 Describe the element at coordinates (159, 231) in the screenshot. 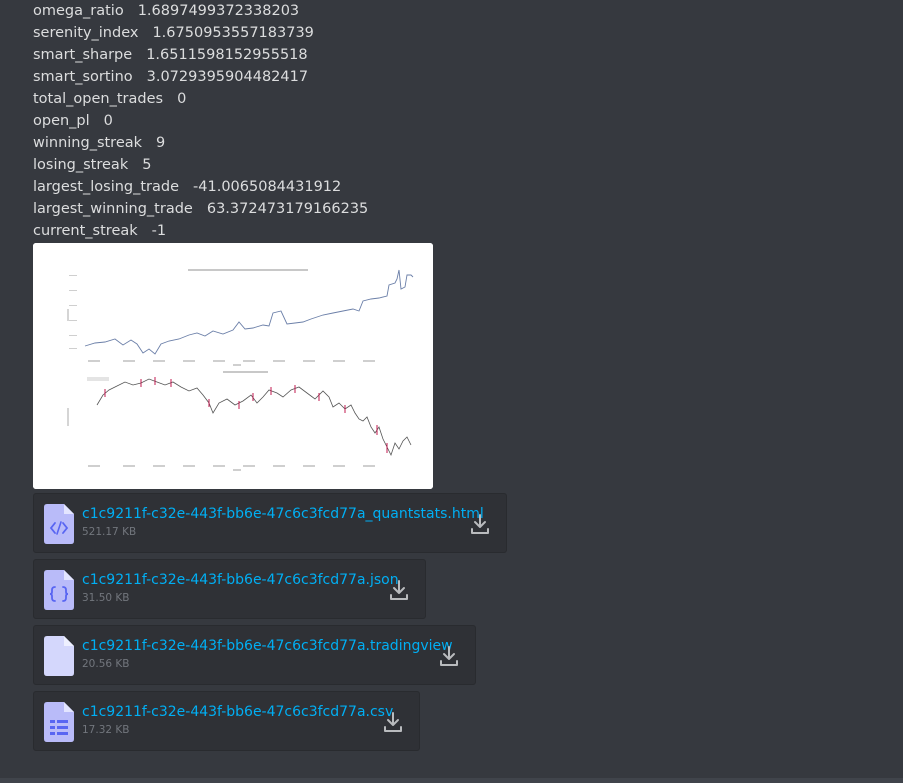

I see `stat-value: -1` at that location.